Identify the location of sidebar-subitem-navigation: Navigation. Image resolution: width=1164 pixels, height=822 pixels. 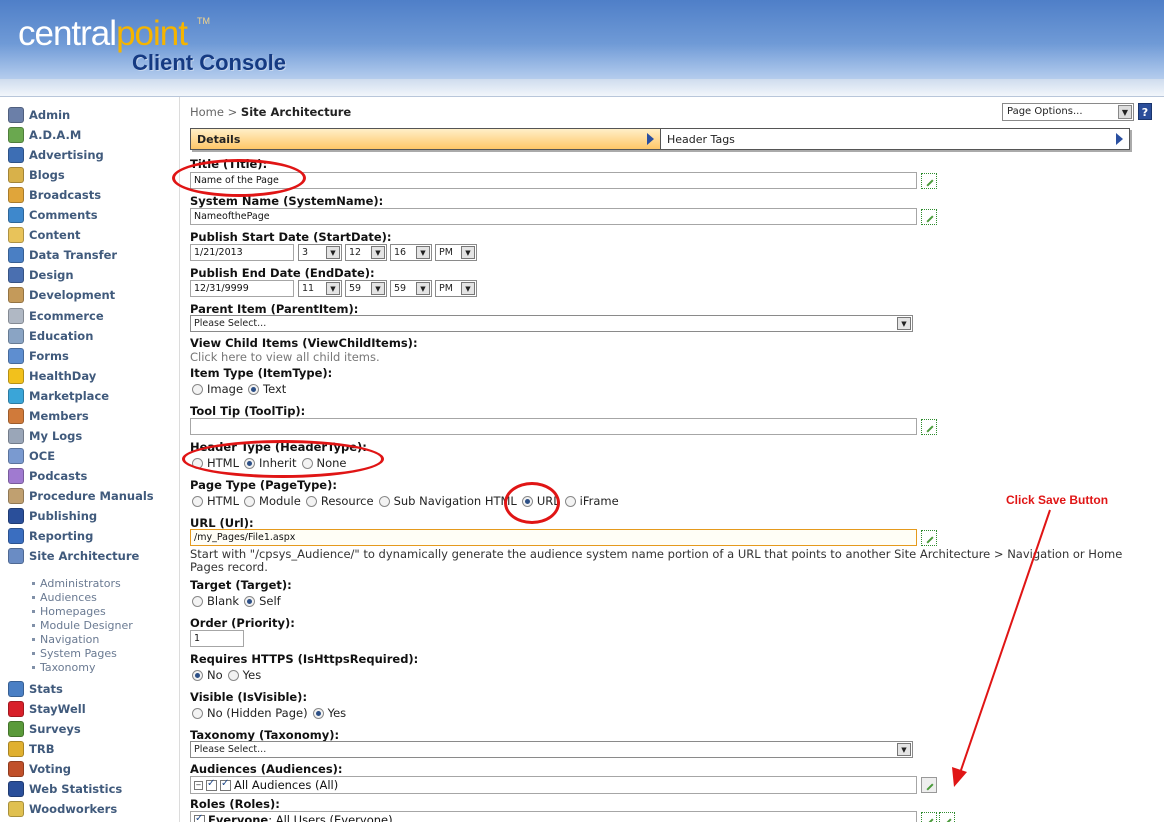
(65, 639).